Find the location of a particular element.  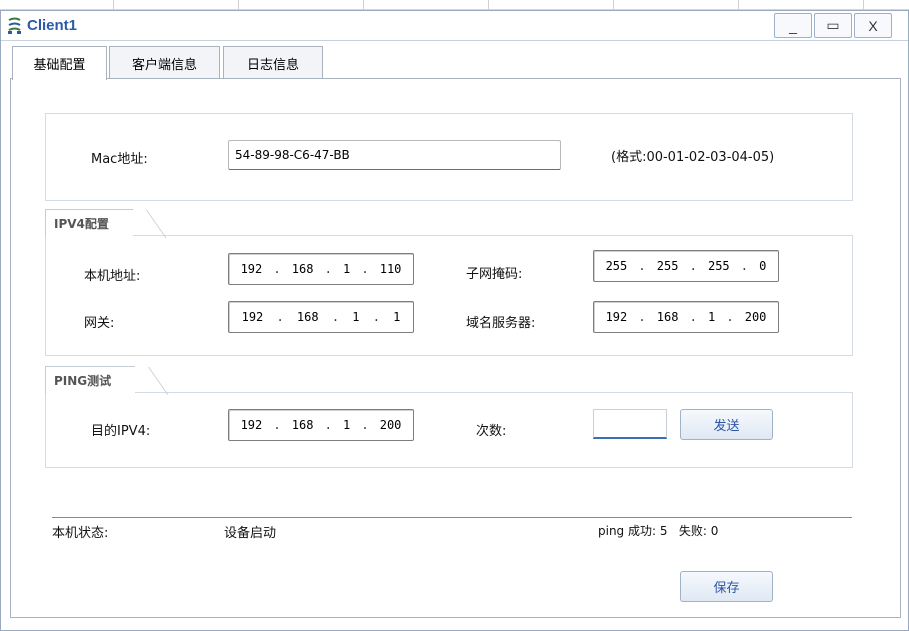

mac-address-input: 54-89-98-C6-47-BB is located at coordinates (394, 155).